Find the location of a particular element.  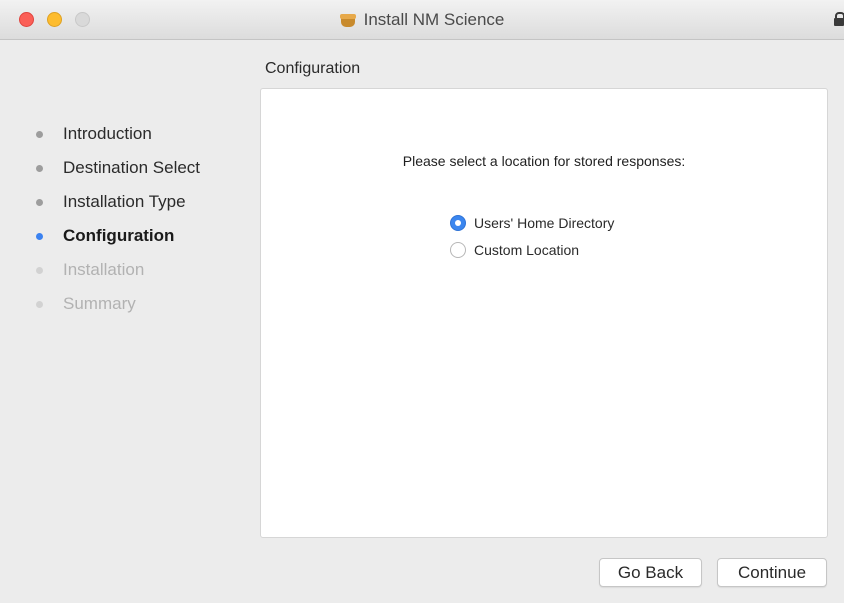

window-title: Install NM Science is located at coordinates (434, 19).